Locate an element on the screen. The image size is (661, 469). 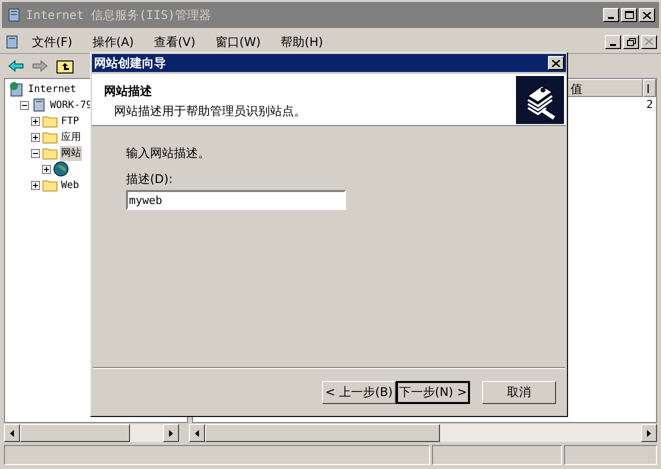
back-button: < 上一步(B) is located at coordinates (359, 392).